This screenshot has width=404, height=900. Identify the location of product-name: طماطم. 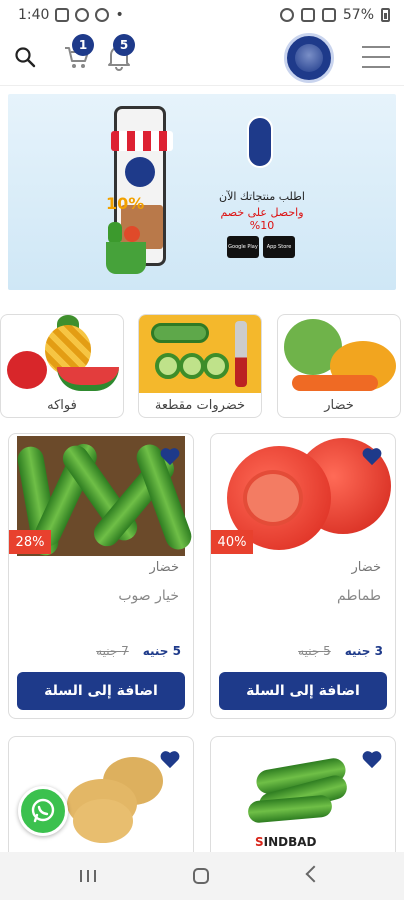
(359, 596).